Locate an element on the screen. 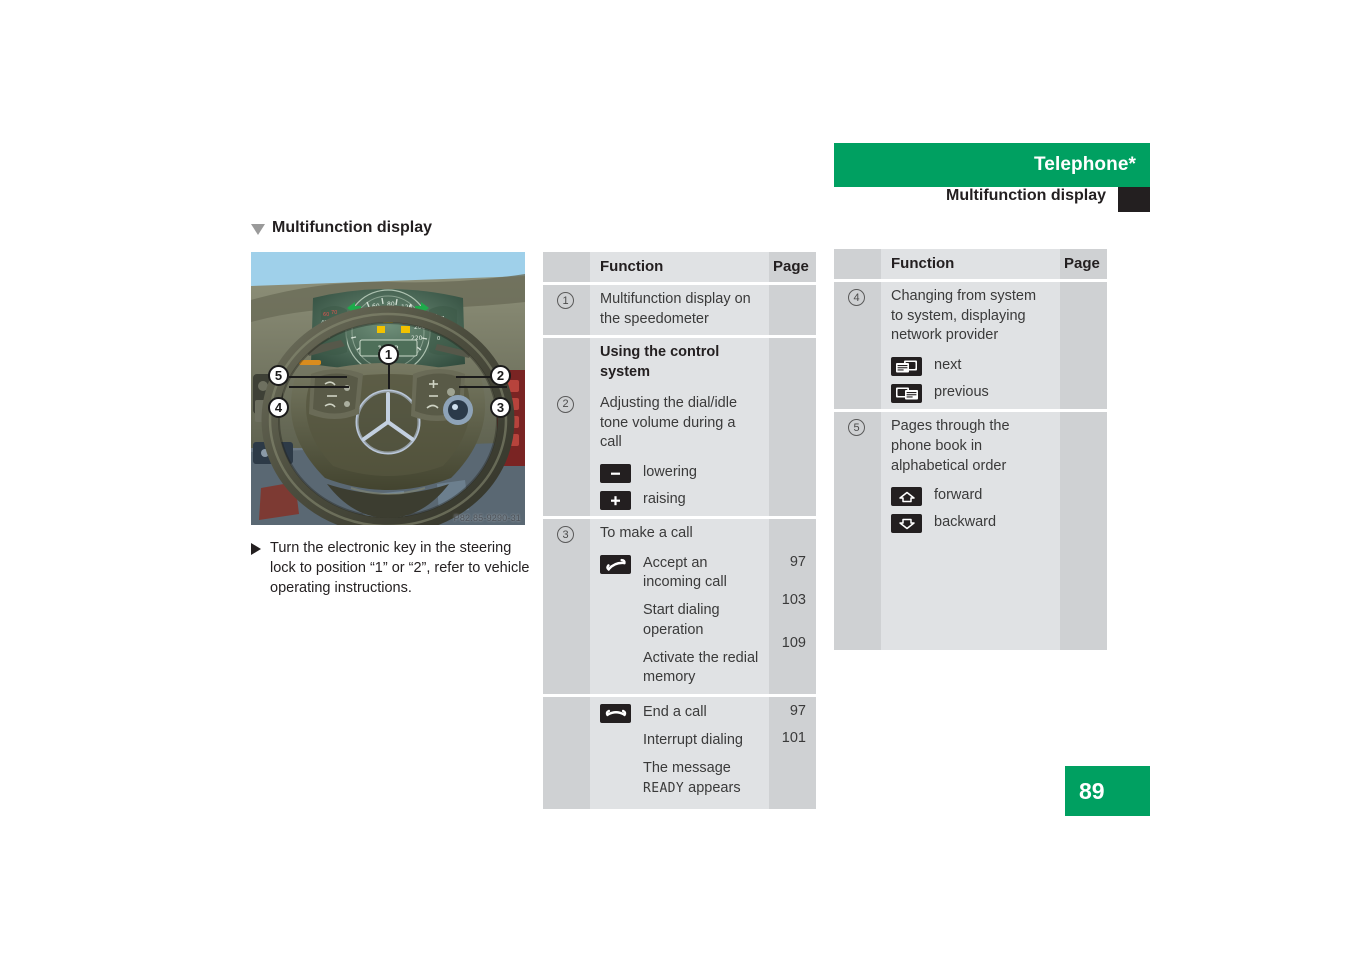  table-subhead-row: Using the control system is located at coordinates (679, 363).